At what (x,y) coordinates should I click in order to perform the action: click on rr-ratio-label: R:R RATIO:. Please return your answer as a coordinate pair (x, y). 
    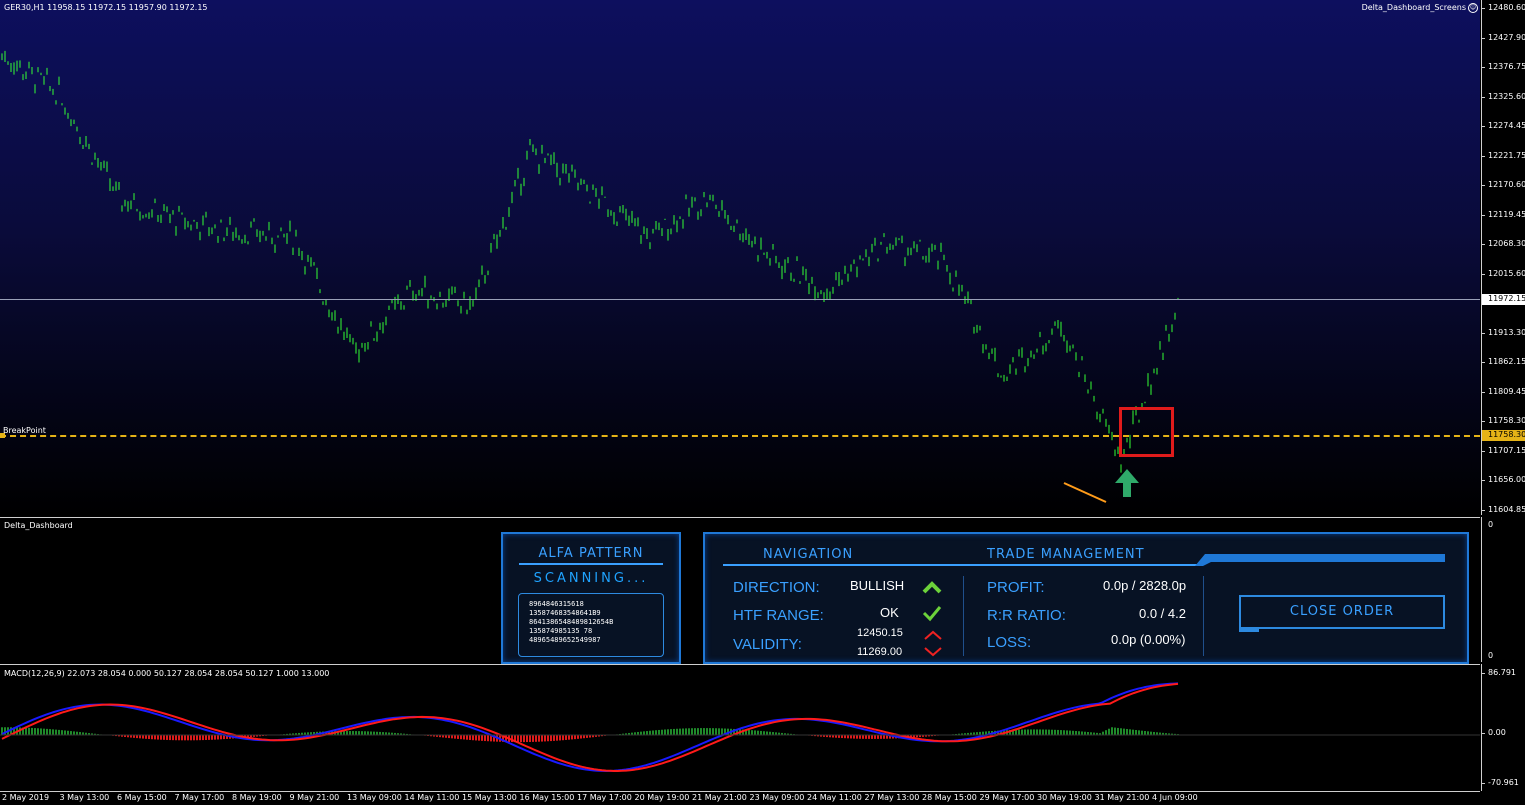
    Looking at the image, I should click on (1026, 615).